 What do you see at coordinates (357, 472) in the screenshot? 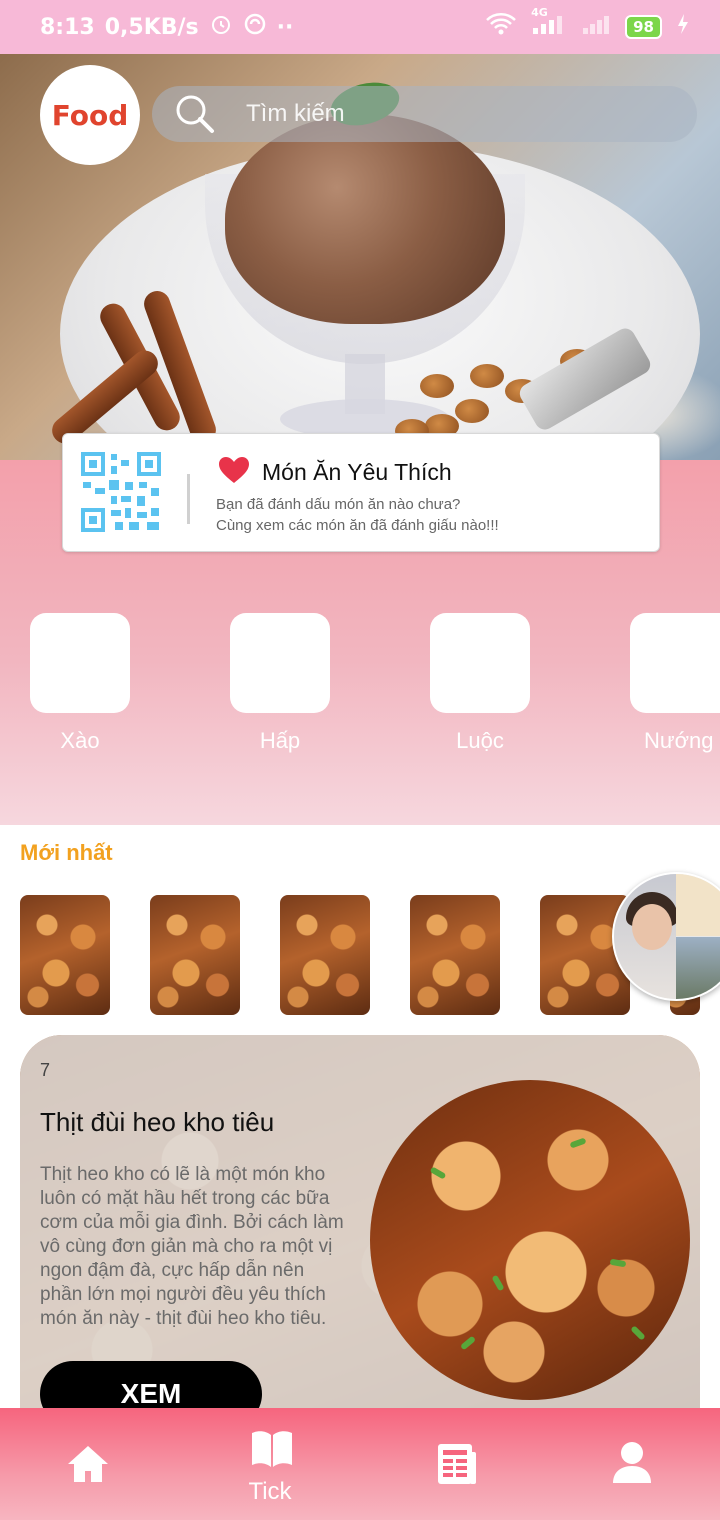
I see `favorites-title: Món Ăn Yêu Thích` at bounding box center [357, 472].